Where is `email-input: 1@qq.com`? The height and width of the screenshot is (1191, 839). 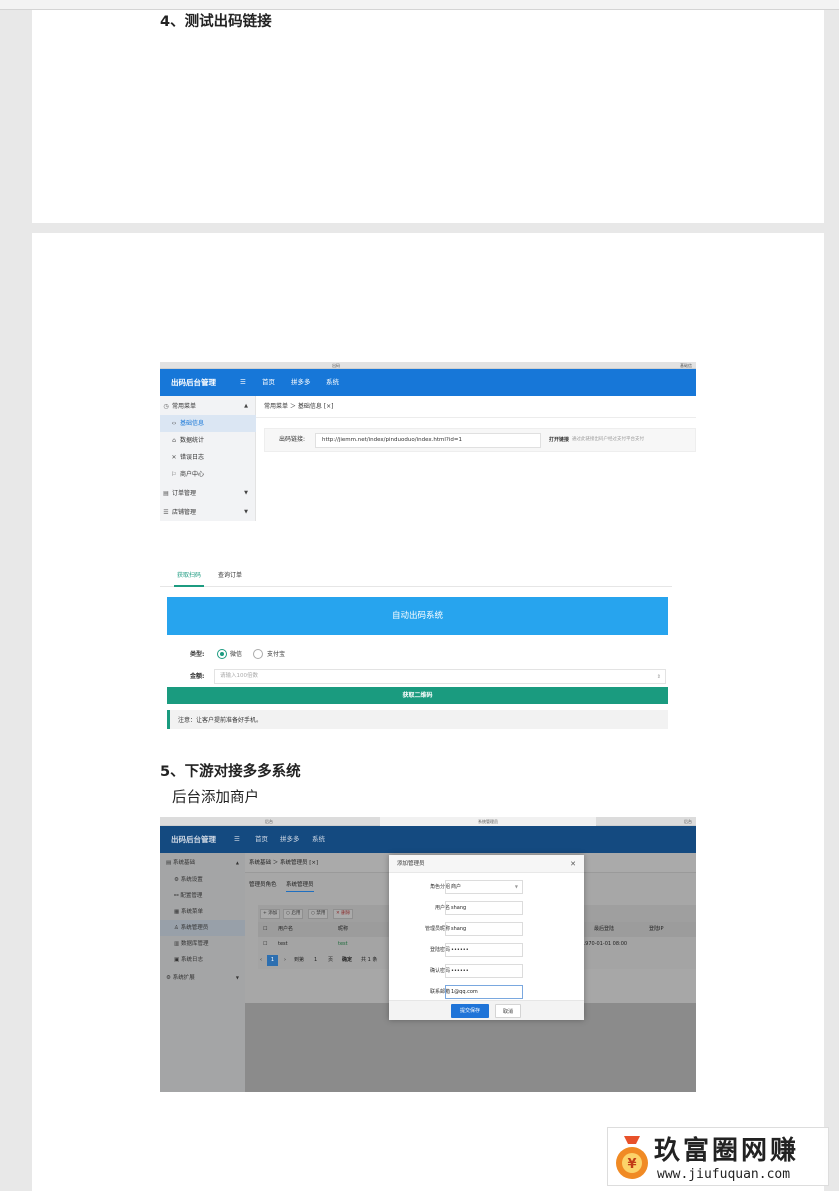
email-input: 1@qq.com is located at coordinates (484, 992).